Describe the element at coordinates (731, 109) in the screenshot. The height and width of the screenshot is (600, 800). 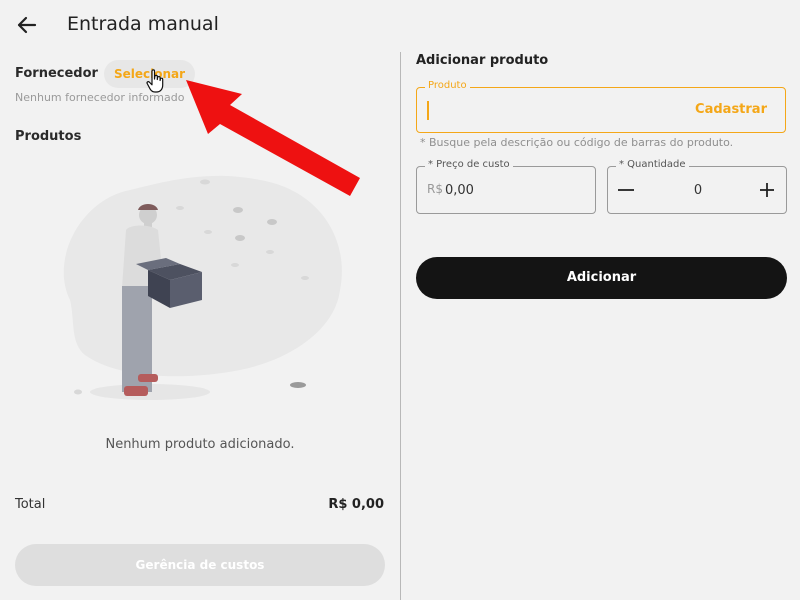
I see `register-product-link: Cadastrar` at that location.